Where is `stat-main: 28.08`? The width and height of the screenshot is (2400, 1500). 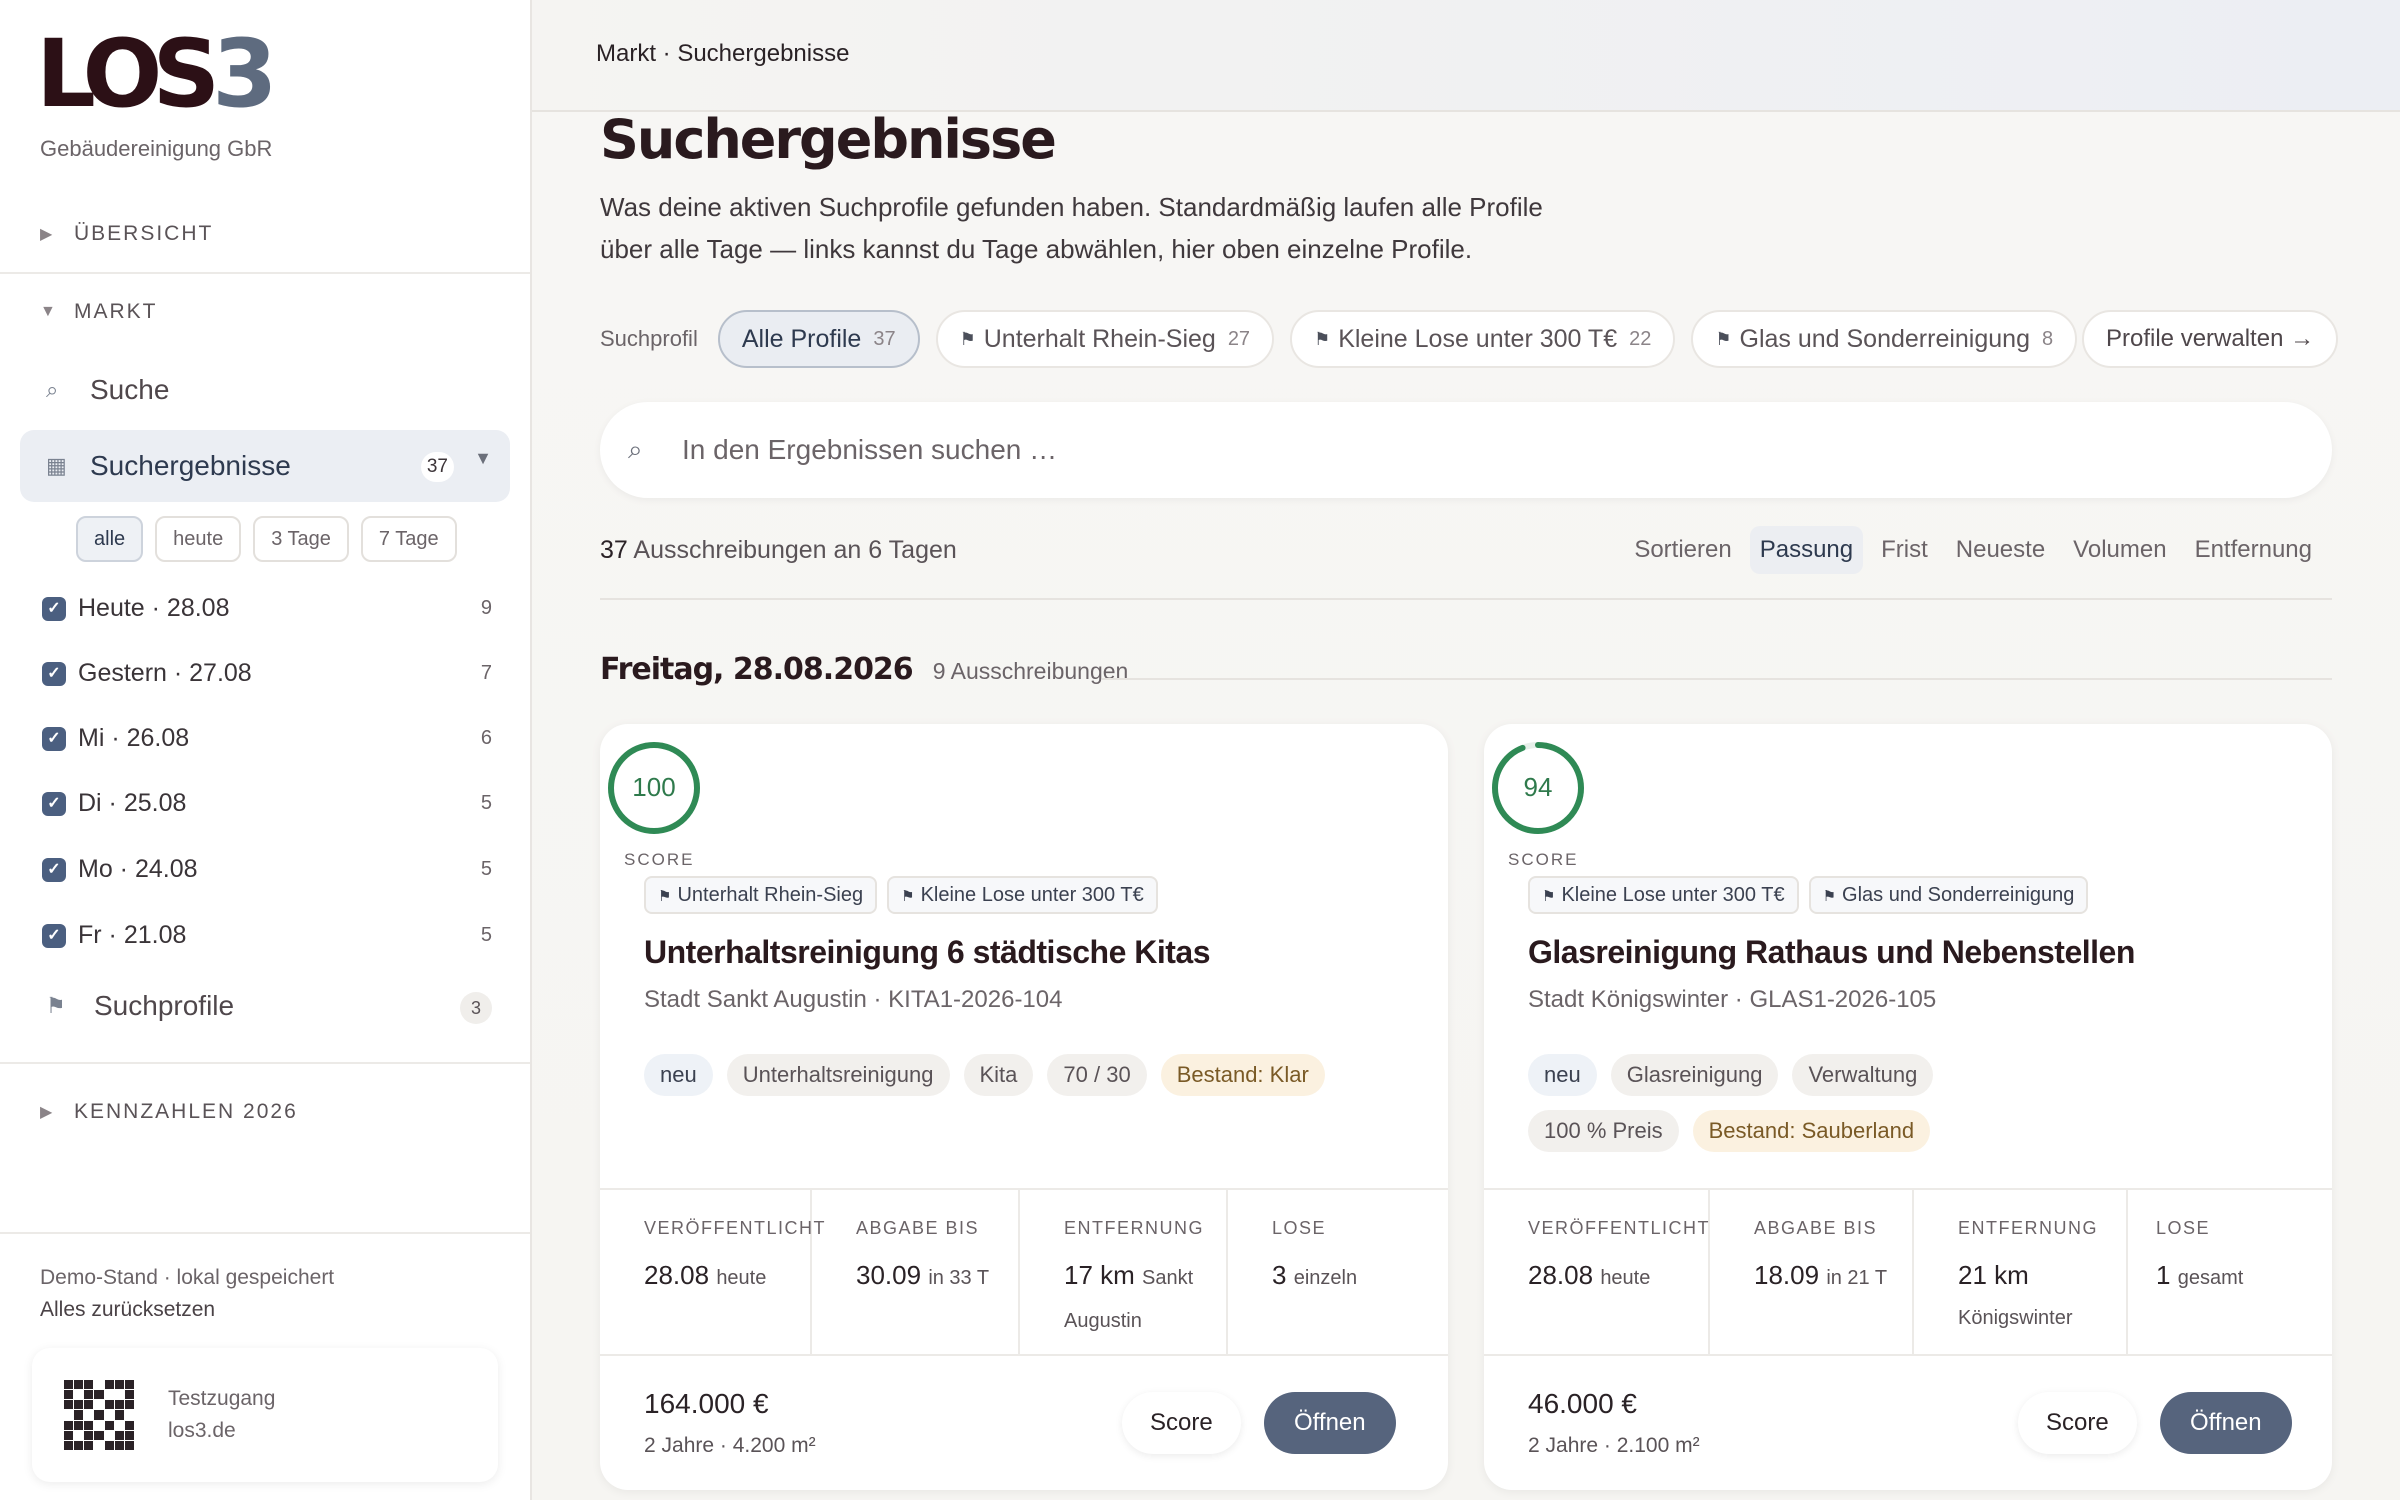
stat-main: 28.08 is located at coordinates (677, 1275).